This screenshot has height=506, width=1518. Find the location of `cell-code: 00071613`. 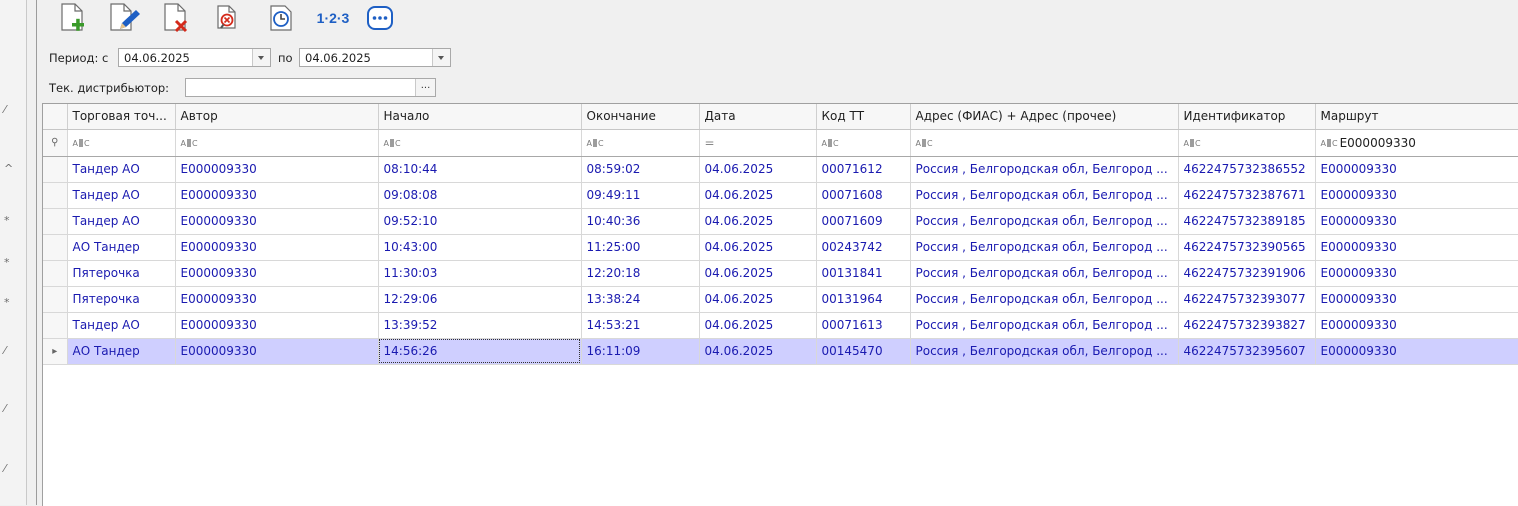

cell-code: 00071613 is located at coordinates (863, 325).